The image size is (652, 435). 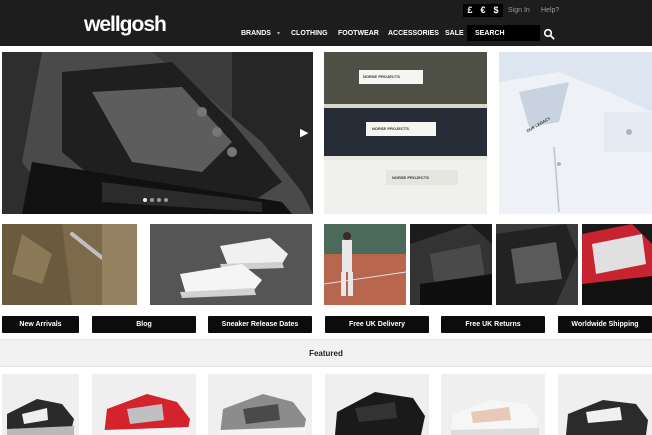 I want to click on nav-brands-label: BRANDS, so click(x=256, y=33).